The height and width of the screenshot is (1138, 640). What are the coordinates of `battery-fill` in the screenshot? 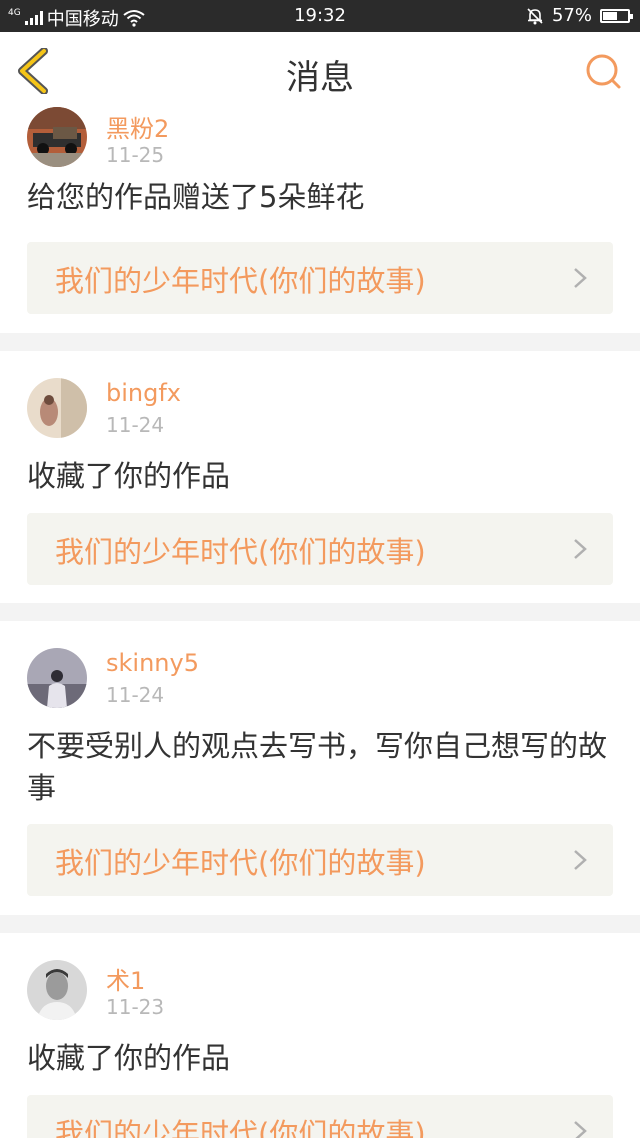 It's located at (610, 15).